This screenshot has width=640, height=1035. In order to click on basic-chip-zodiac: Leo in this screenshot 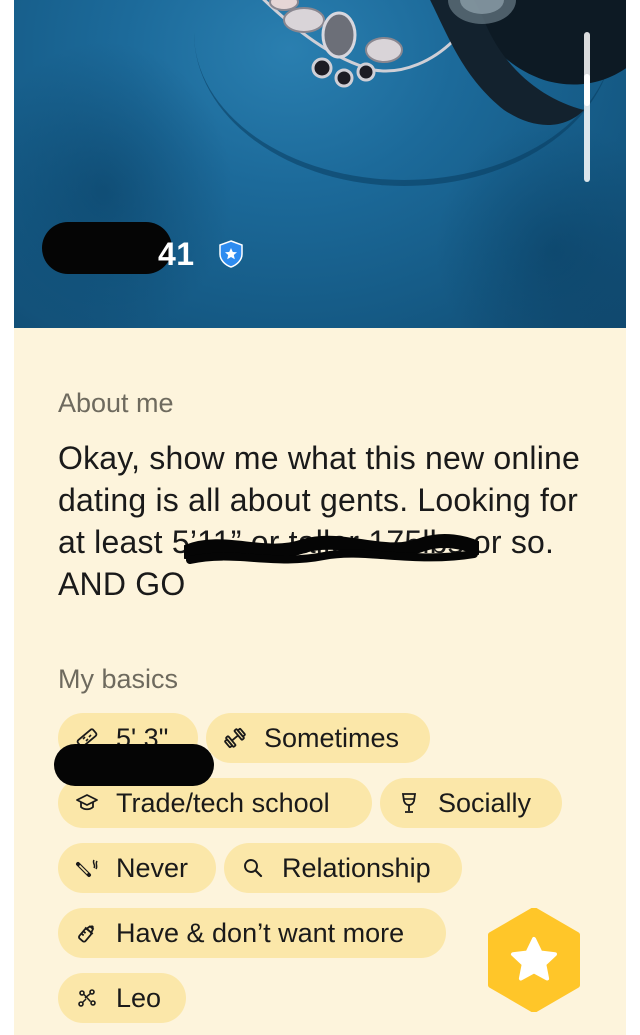, I will do `click(122, 998)`.